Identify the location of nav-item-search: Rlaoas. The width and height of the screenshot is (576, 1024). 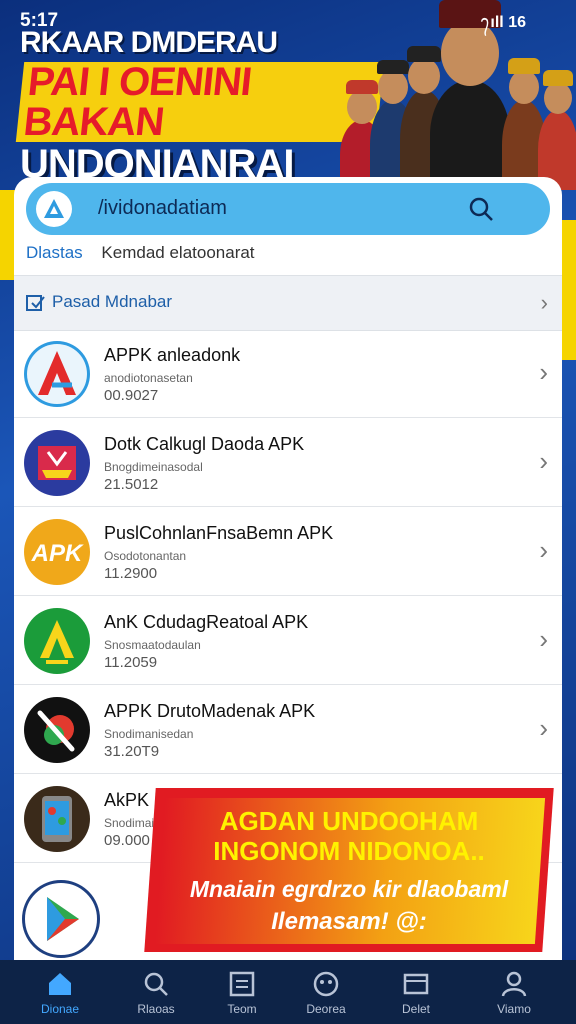
(156, 992).